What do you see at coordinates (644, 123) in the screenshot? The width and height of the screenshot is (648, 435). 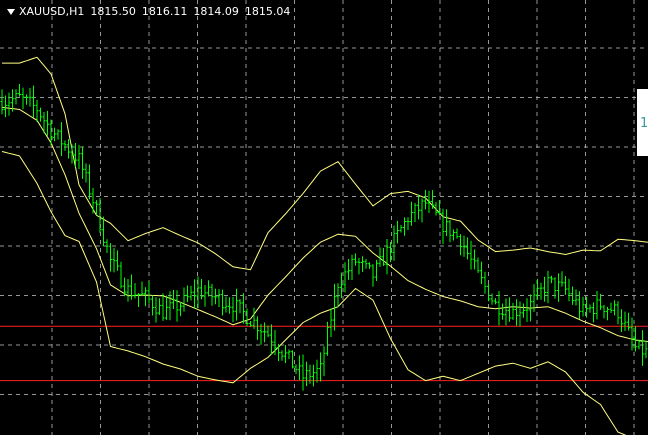 I see `side-panel-glyph: 1` at bounding box center [644, 123].